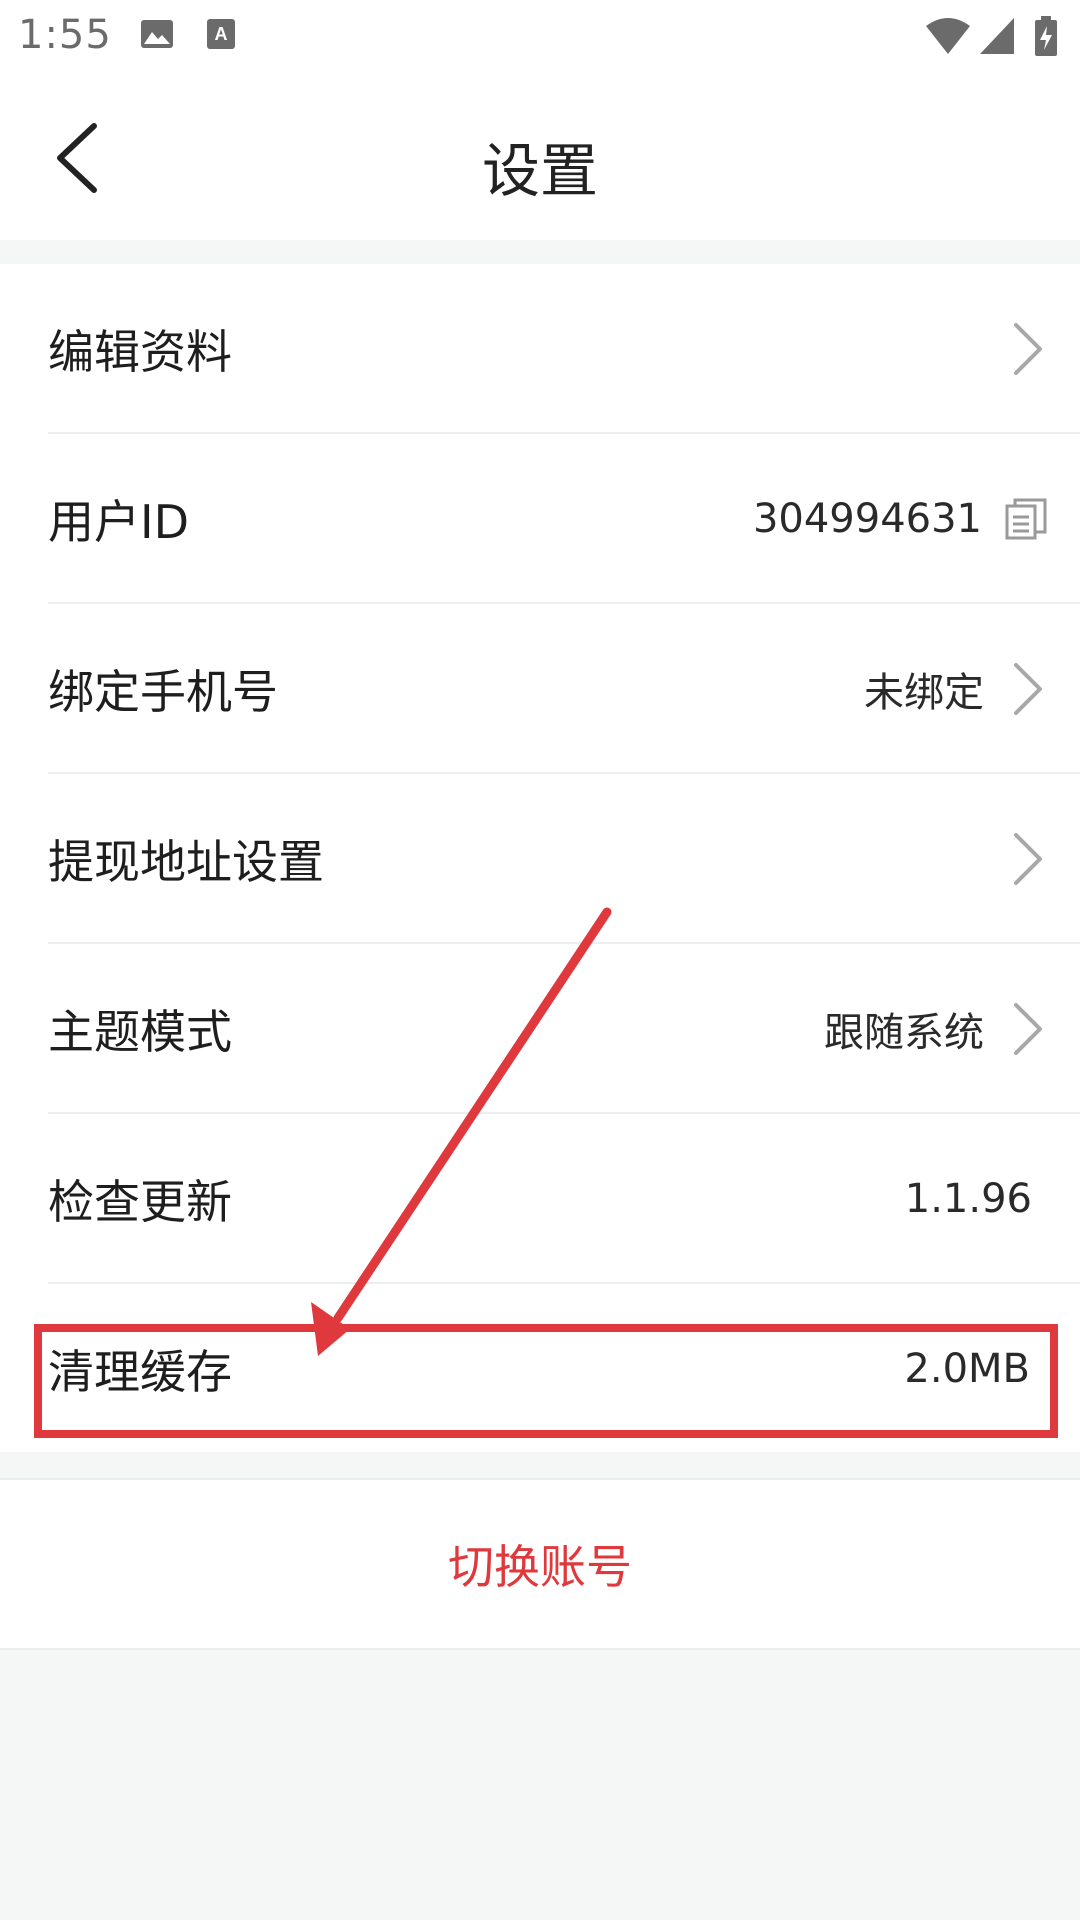 The width and height of the screenshot is (1080, 1920). I want to click on setting-label: 绑定手机号, so click(163, 692).